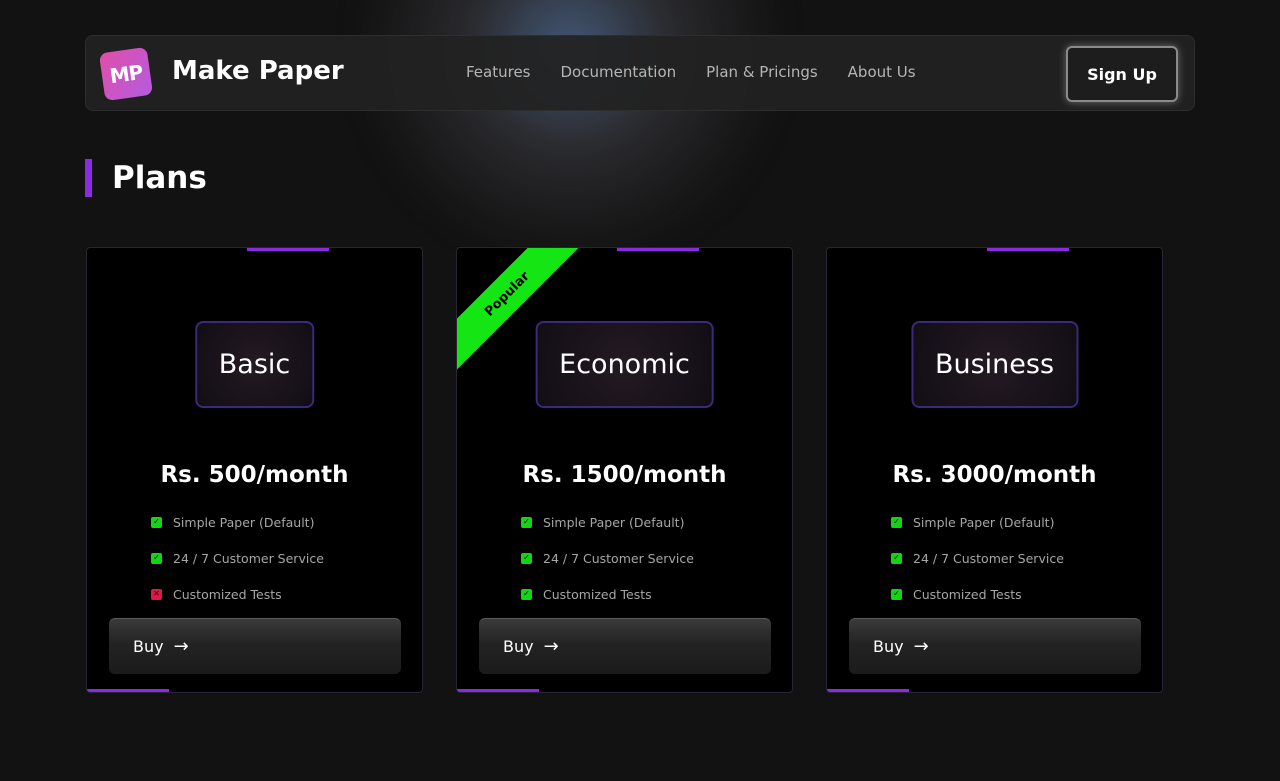 Image resolution: width=1280 pixels, height=781 pixels. What do you see at coordinates (1122, 74) in the screenshot?
I see `sign-up-button: Sign Up` at bounding box center [1122, 74].